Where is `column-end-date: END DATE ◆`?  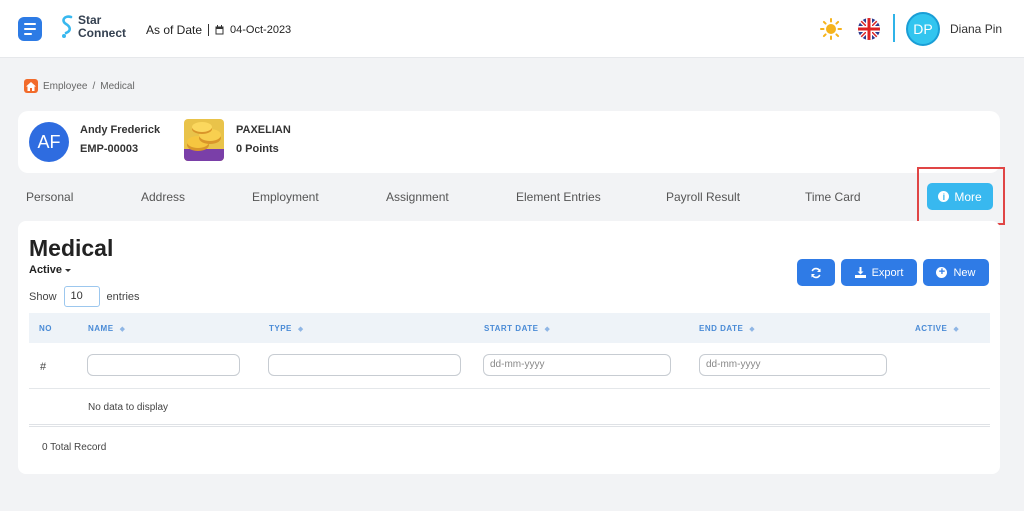 column-end-date: END DATE ◆ is located at coordinates (727, 328).